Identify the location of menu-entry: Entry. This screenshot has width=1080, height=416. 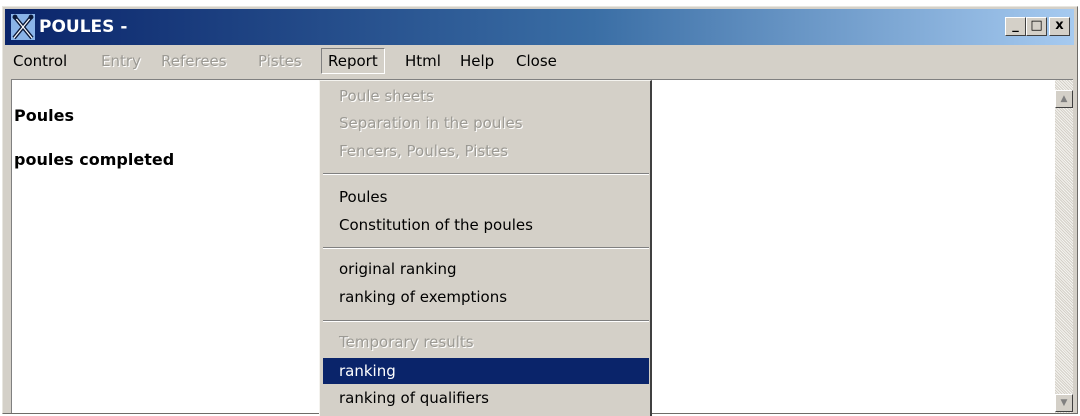
(121, 61).